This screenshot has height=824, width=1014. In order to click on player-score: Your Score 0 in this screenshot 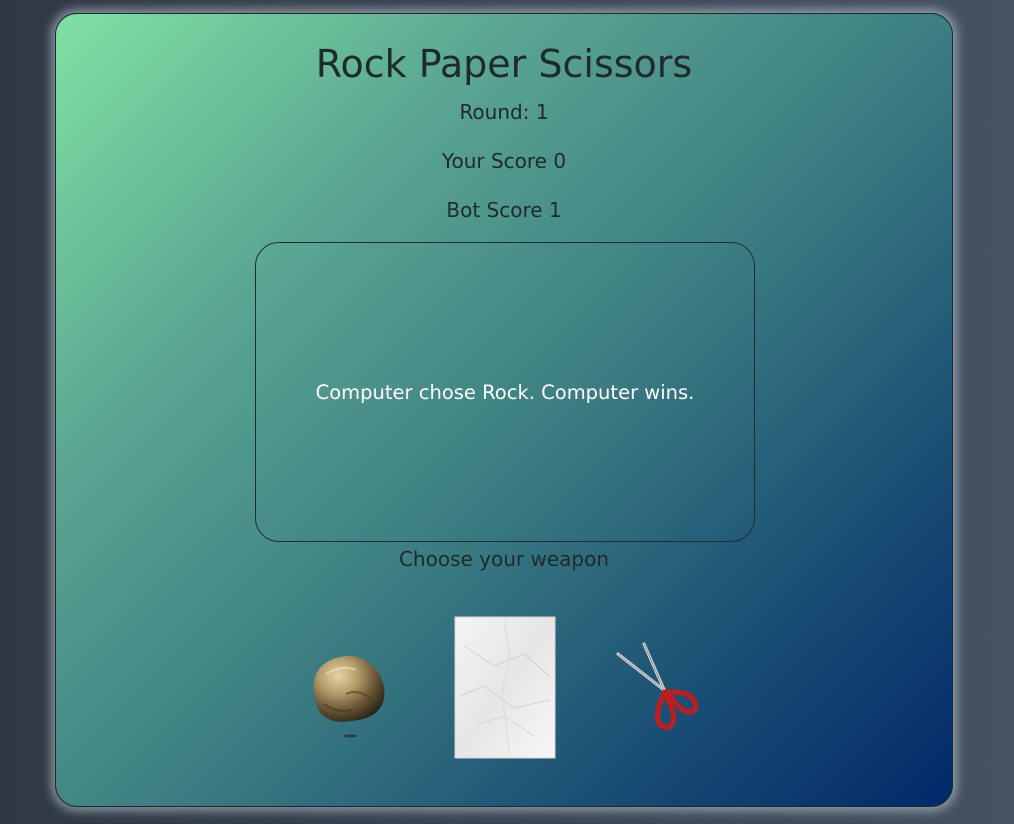, I will do `click(504, 161)`.